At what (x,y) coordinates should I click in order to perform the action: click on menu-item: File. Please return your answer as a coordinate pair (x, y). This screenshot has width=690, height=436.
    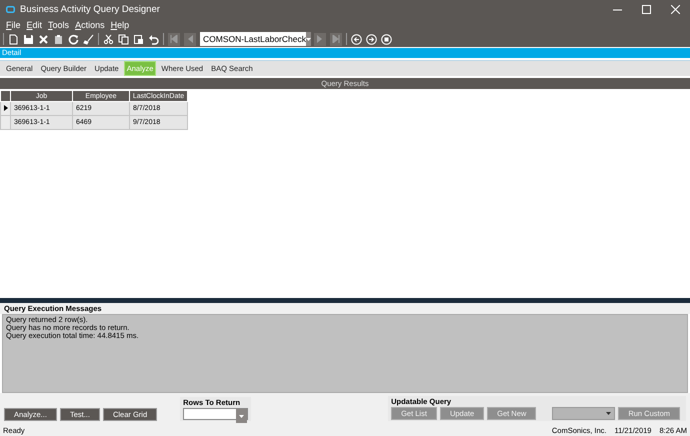
    Looking at the image, I should click on (13, 25).